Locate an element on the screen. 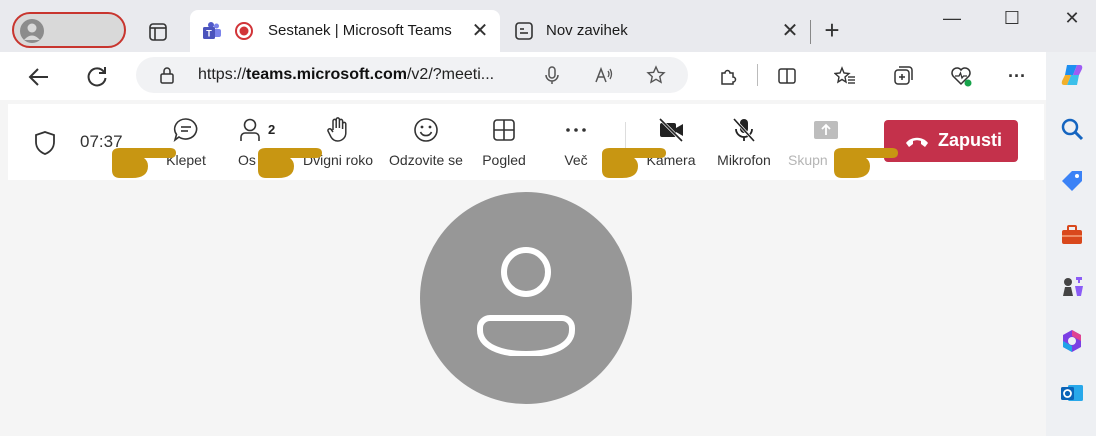 This screenshot has width=1096, height=436. leave-label: Zapusti is located at coordinates (970, 140).